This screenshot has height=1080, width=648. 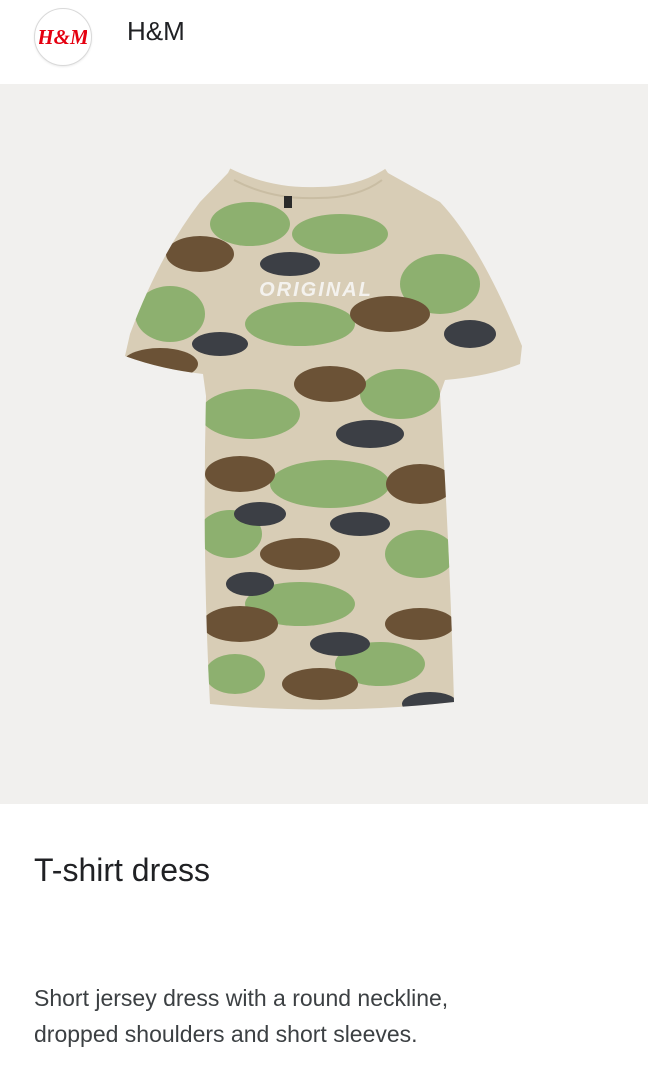 I want to click on brand-name: H&M, so click(x=156, y=31).